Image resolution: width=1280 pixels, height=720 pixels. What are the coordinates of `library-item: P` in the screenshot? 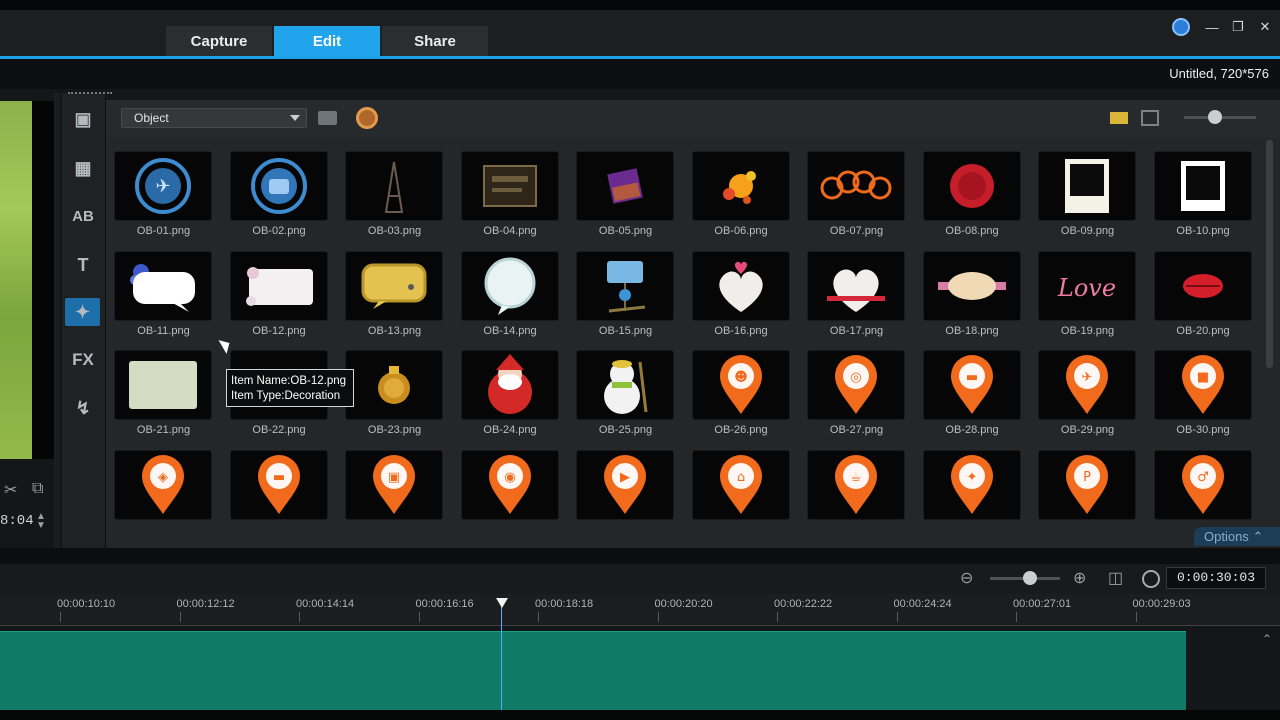 It's located at (1087, 480).